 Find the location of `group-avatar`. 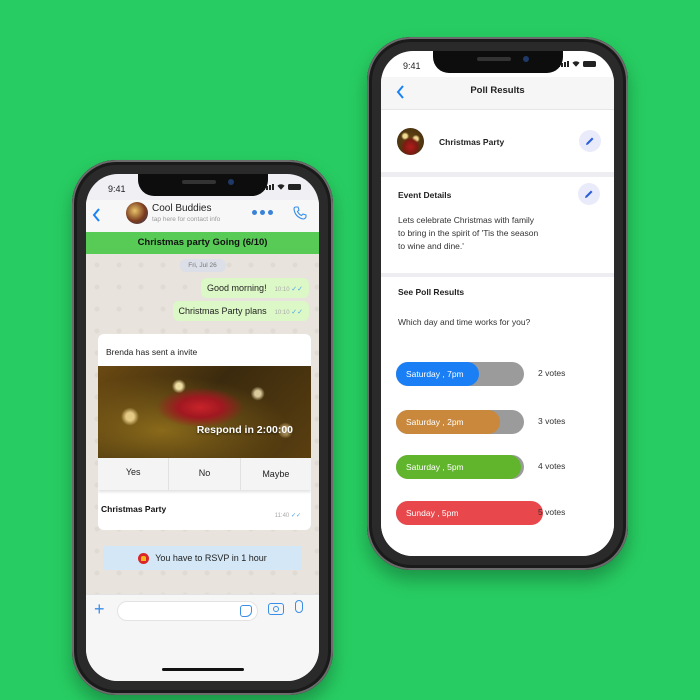

group-avatar is located at coordinates (137, 213).